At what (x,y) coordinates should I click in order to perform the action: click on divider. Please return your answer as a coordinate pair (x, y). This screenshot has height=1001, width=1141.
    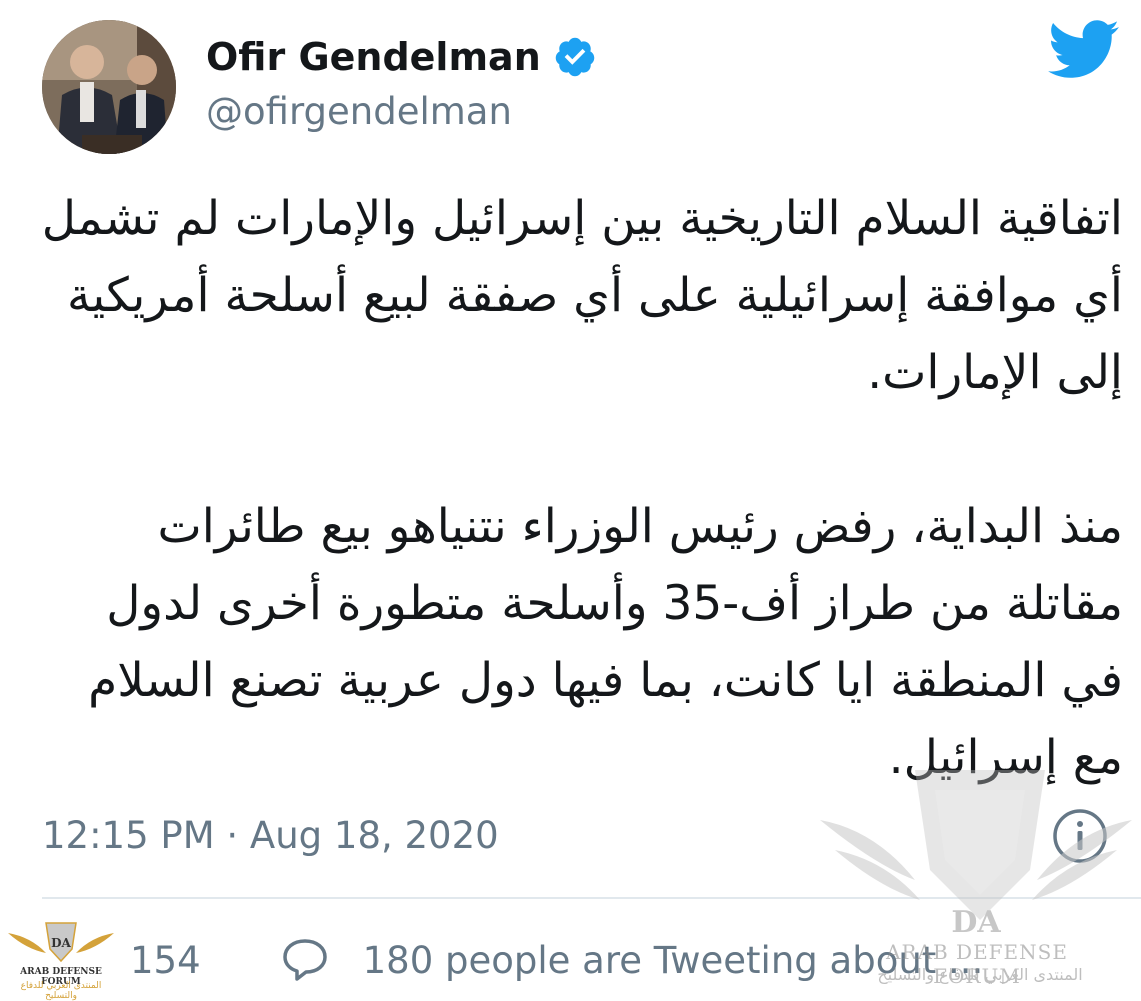
    Looking at the image, I should click on (591, 898).